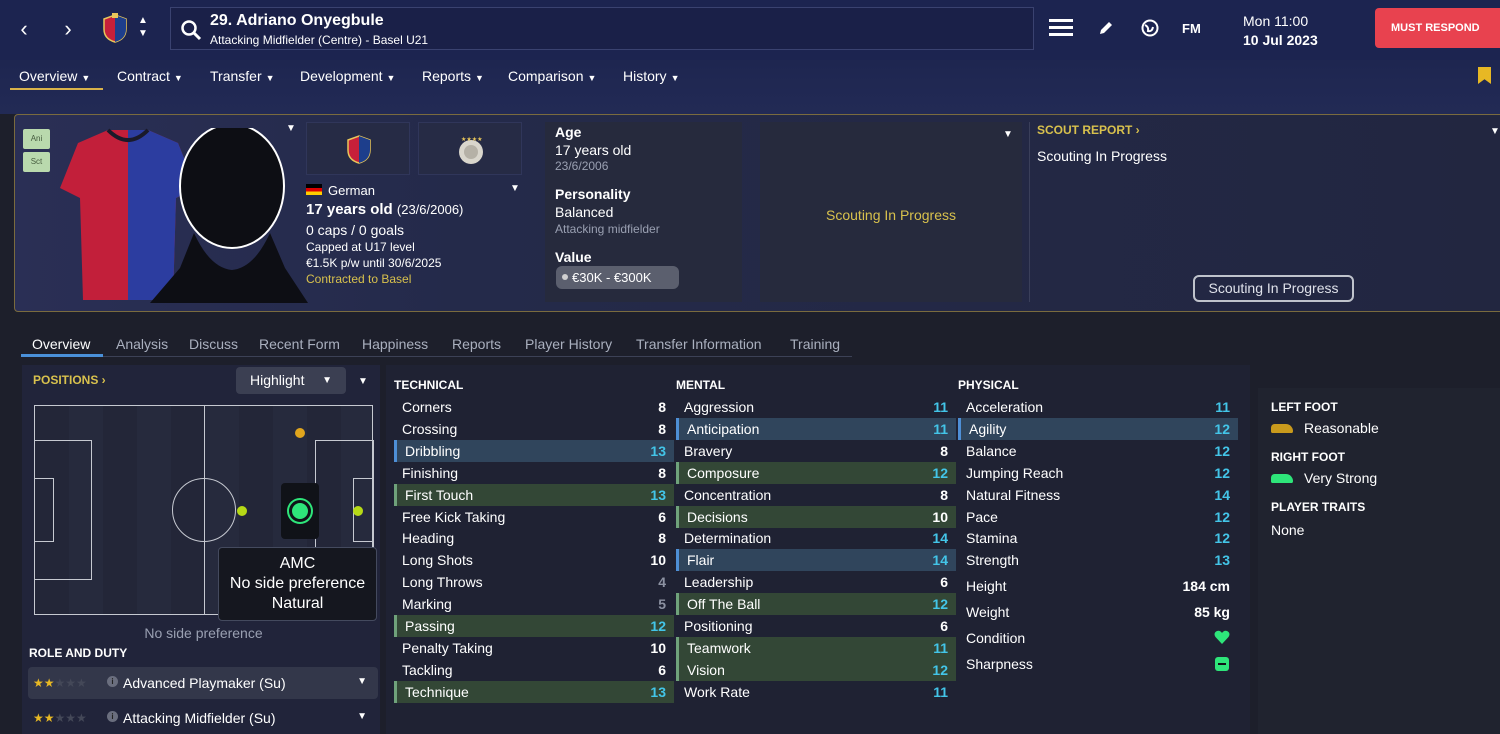 This screenshot has height=734, width=1500. Describe the element at coordinates (54, 76) in the screenshot. I see `menu-overview: Overview ▼` at that location.